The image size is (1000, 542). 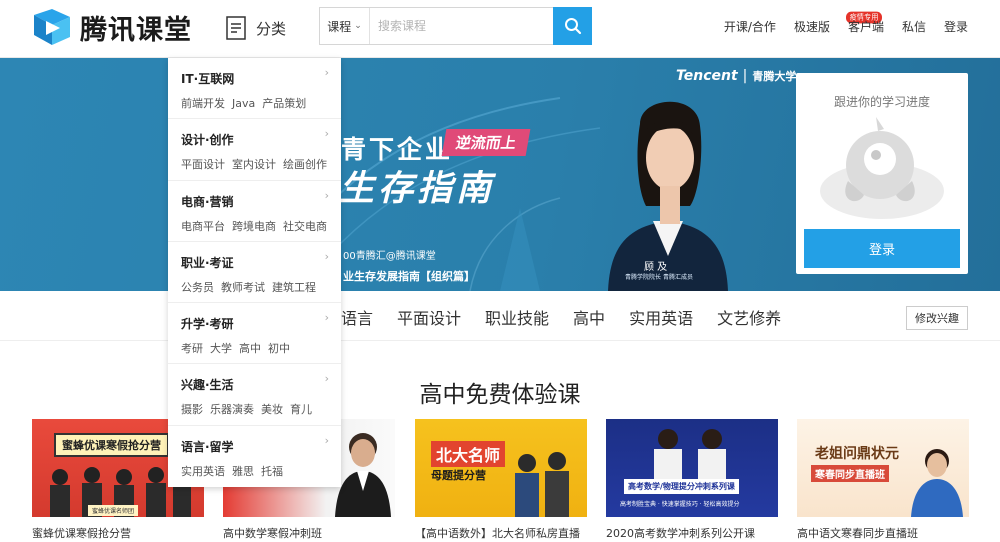 I want to click on speaker-name: 顾 及, so click(x=656, y=267).